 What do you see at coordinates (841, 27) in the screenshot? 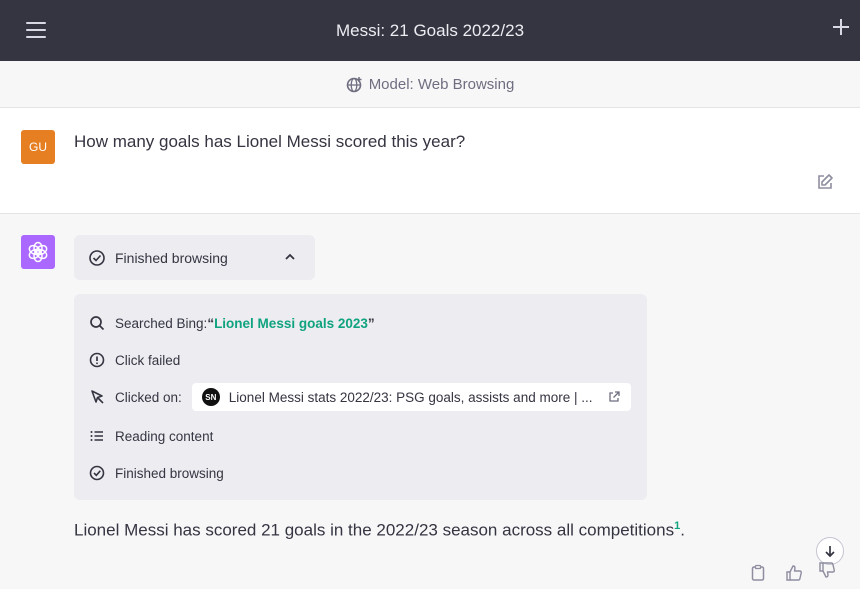
I see `plus-icon` at bounding box center [841, 27].